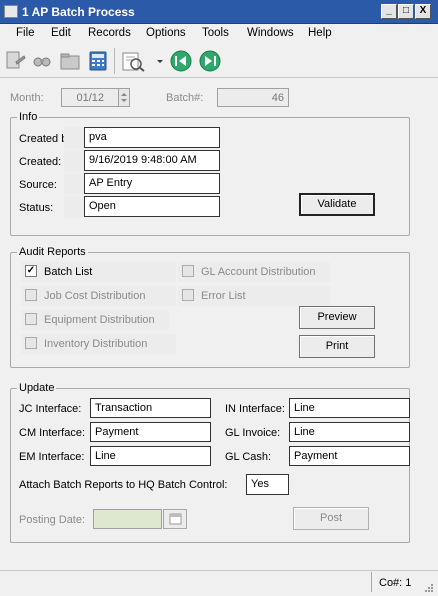 The height and width of the screenshot is (596, 438). What do you see at coordinates (210, 61) in the screenshot?
I see `next-record-icon` at bounding box center [210, 61].